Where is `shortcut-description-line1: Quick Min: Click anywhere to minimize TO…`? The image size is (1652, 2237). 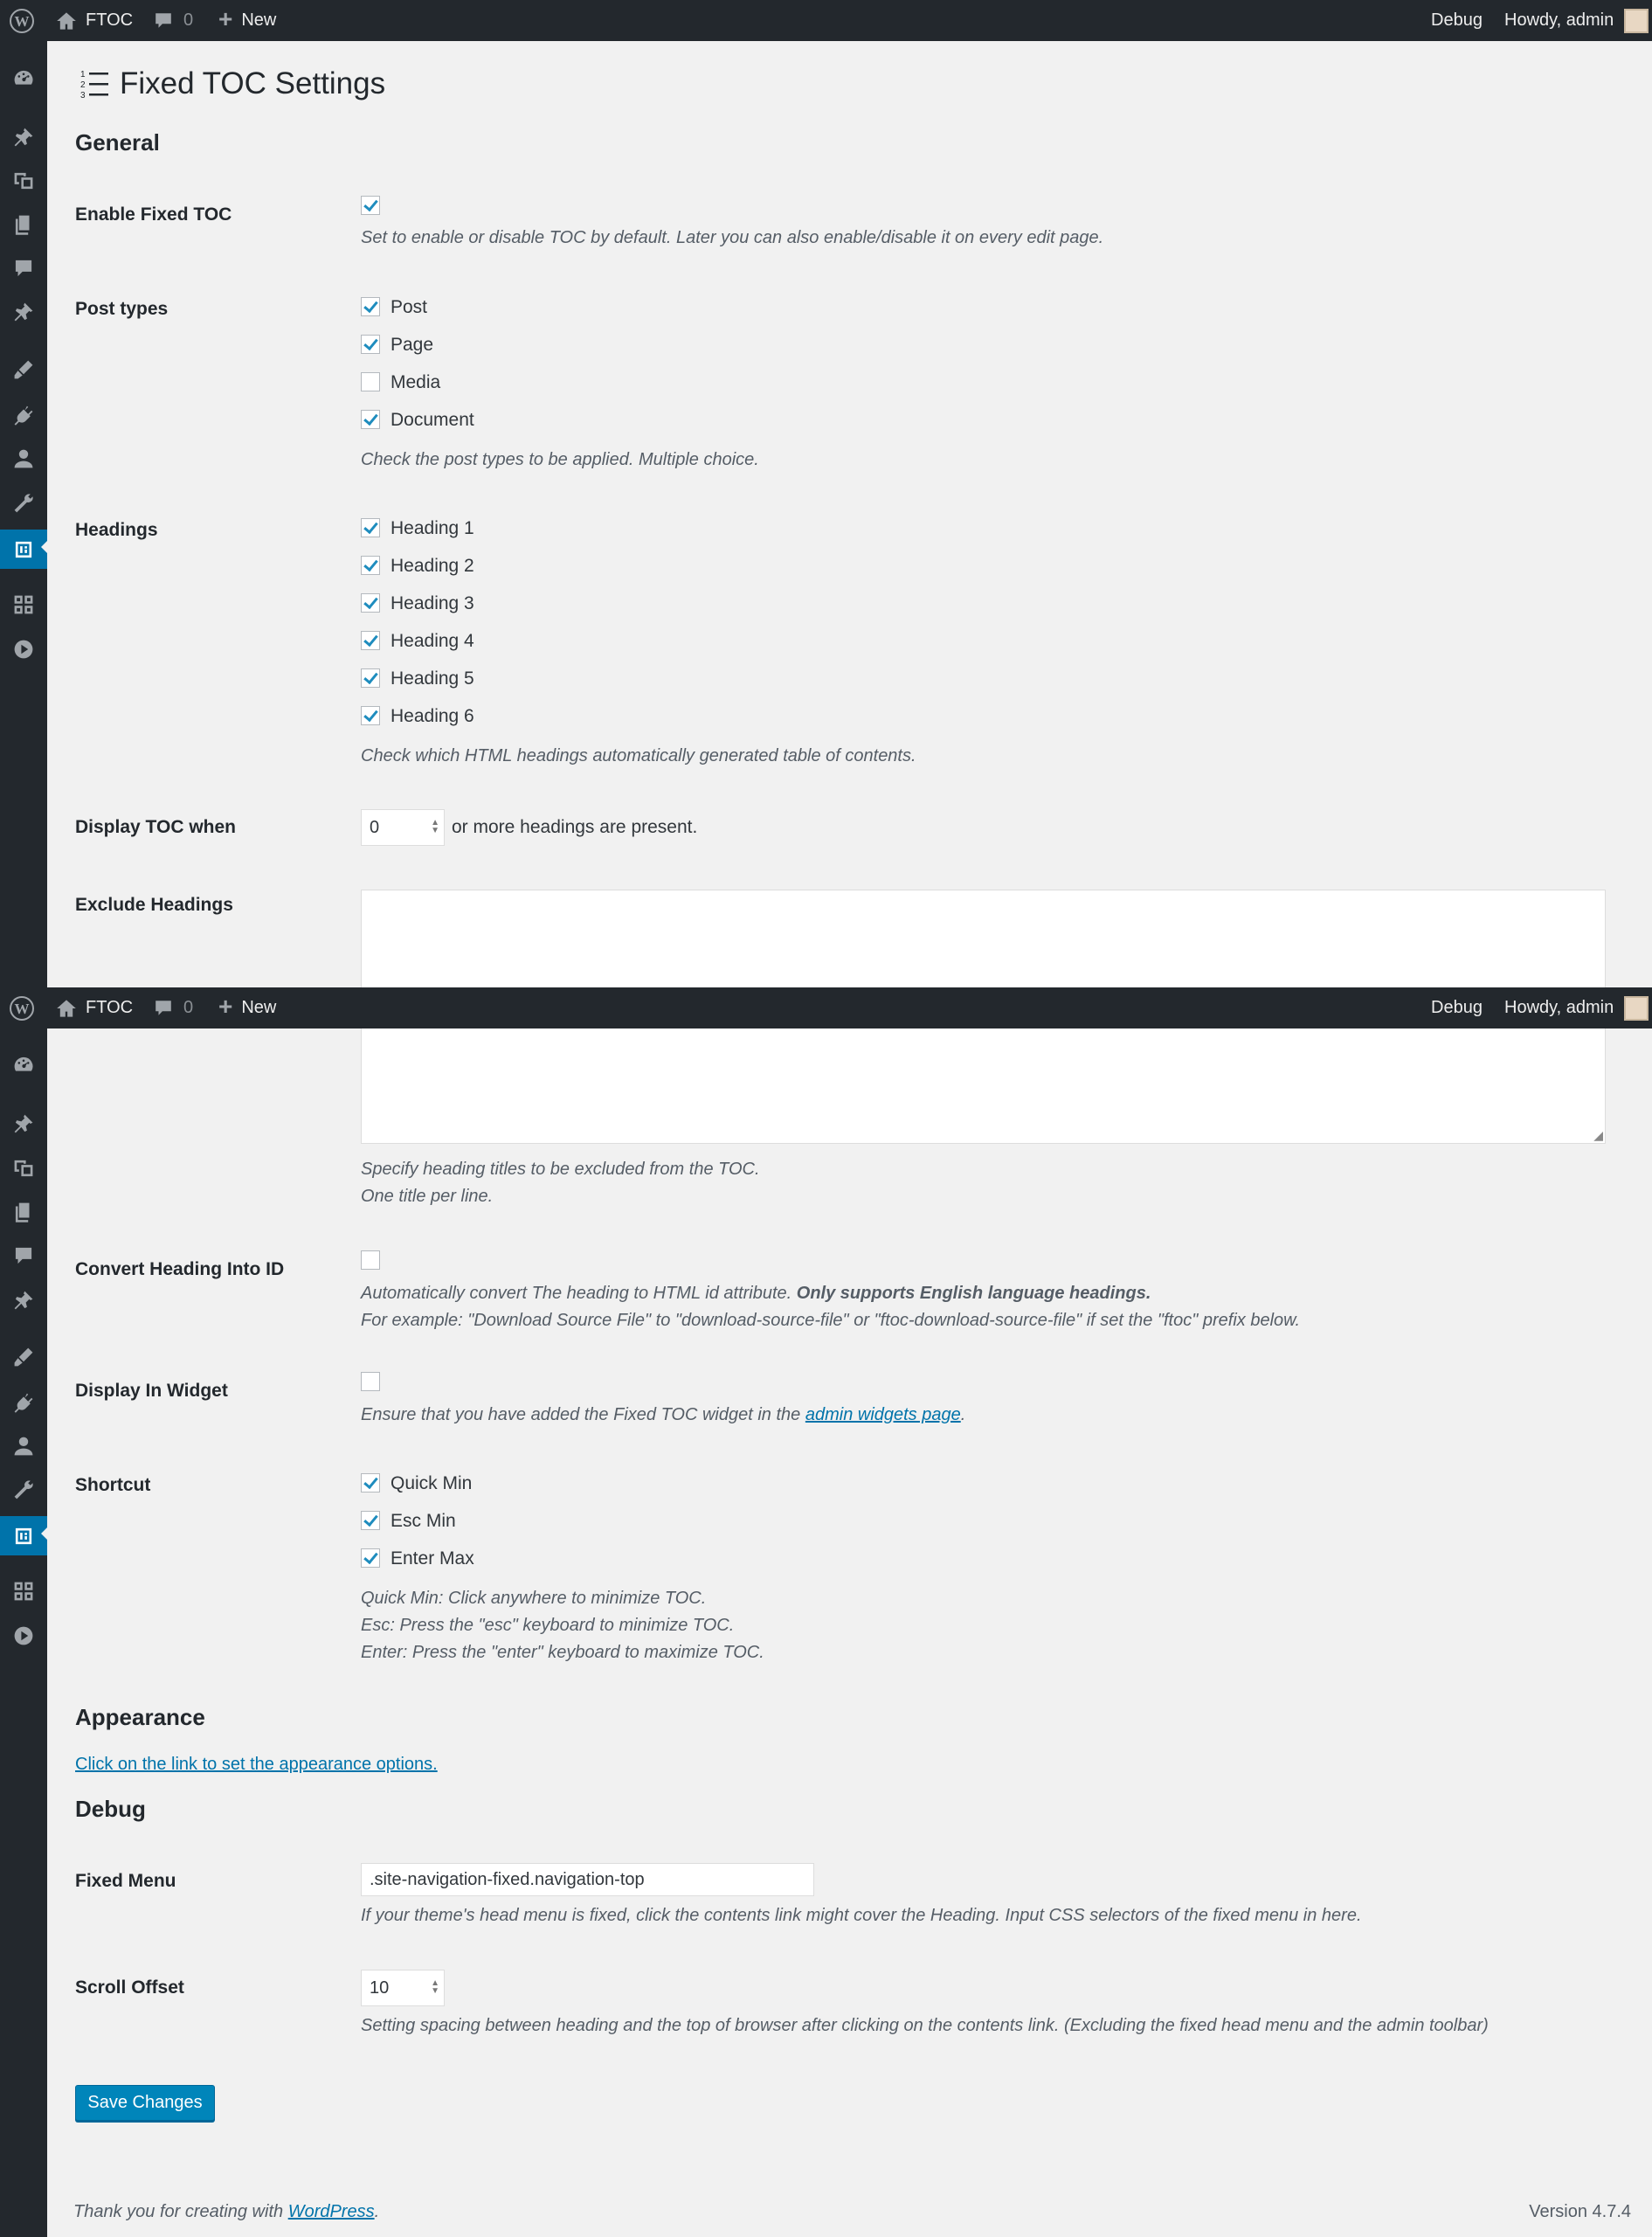
shortcut-description-line1: Quick Min: Click anywhere to minimize TO… is located at coordinates (534, 1598).